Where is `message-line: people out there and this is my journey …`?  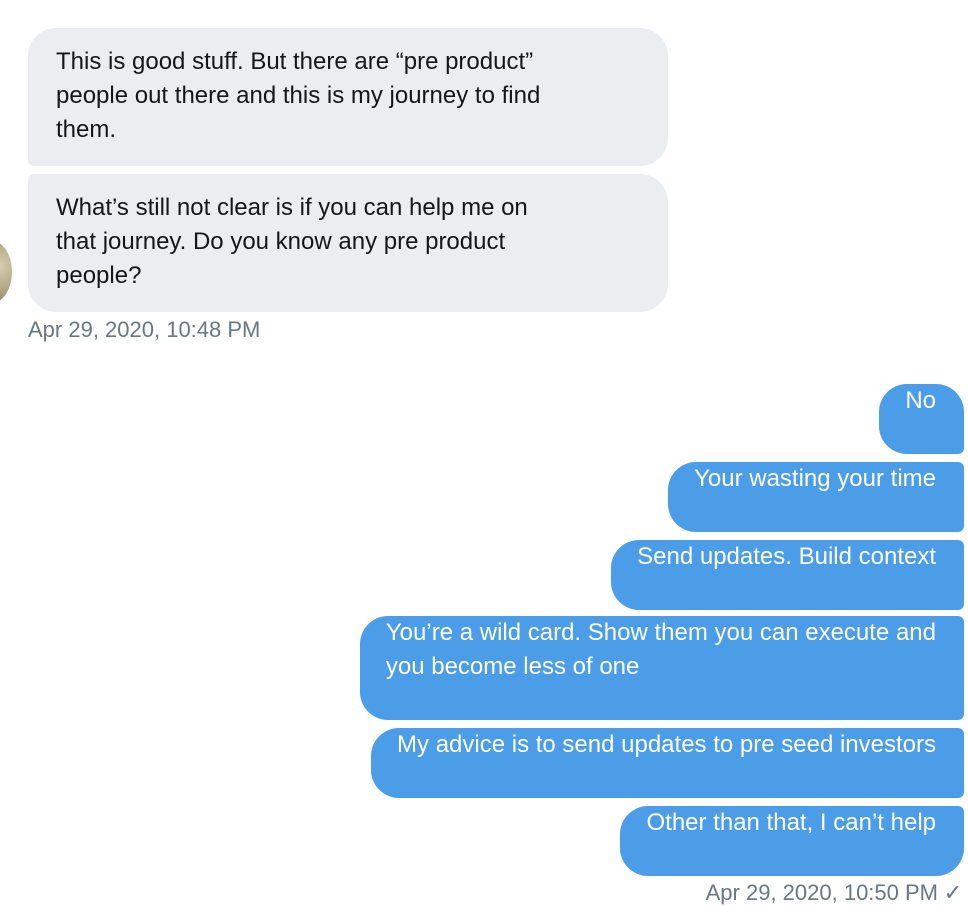
message-line: people out there and this is my journey … is located at coordinates (298, 95).